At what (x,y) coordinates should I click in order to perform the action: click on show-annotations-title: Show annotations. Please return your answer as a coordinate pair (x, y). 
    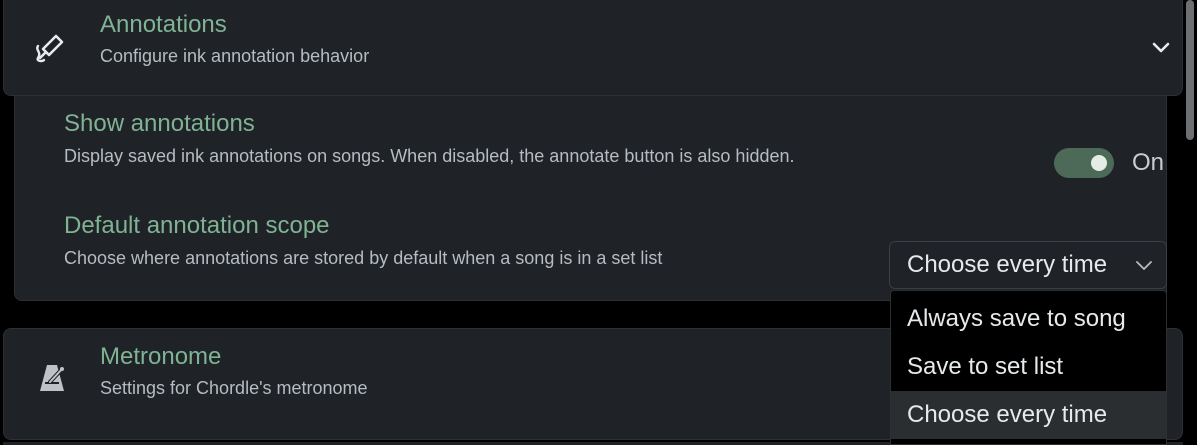
    Looking at the image, I should click on (159, 123).